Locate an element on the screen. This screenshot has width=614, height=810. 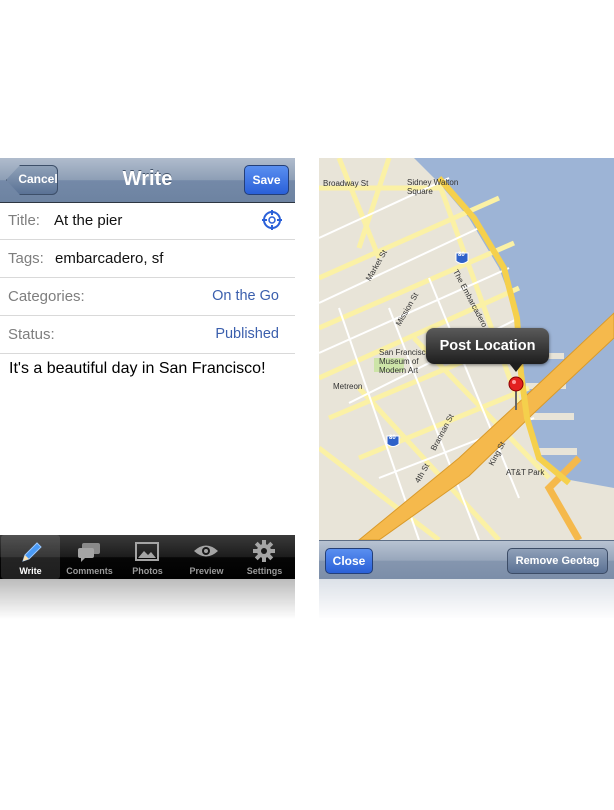
right-reflection is located at coordinates (466, 599).